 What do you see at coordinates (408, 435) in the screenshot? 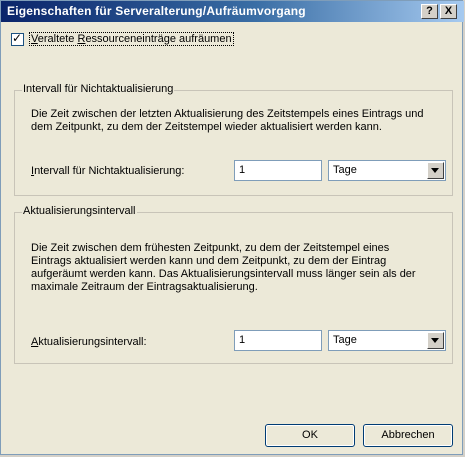
I see `cancel-button: Abbrechen` at bounding box center [408, 435].